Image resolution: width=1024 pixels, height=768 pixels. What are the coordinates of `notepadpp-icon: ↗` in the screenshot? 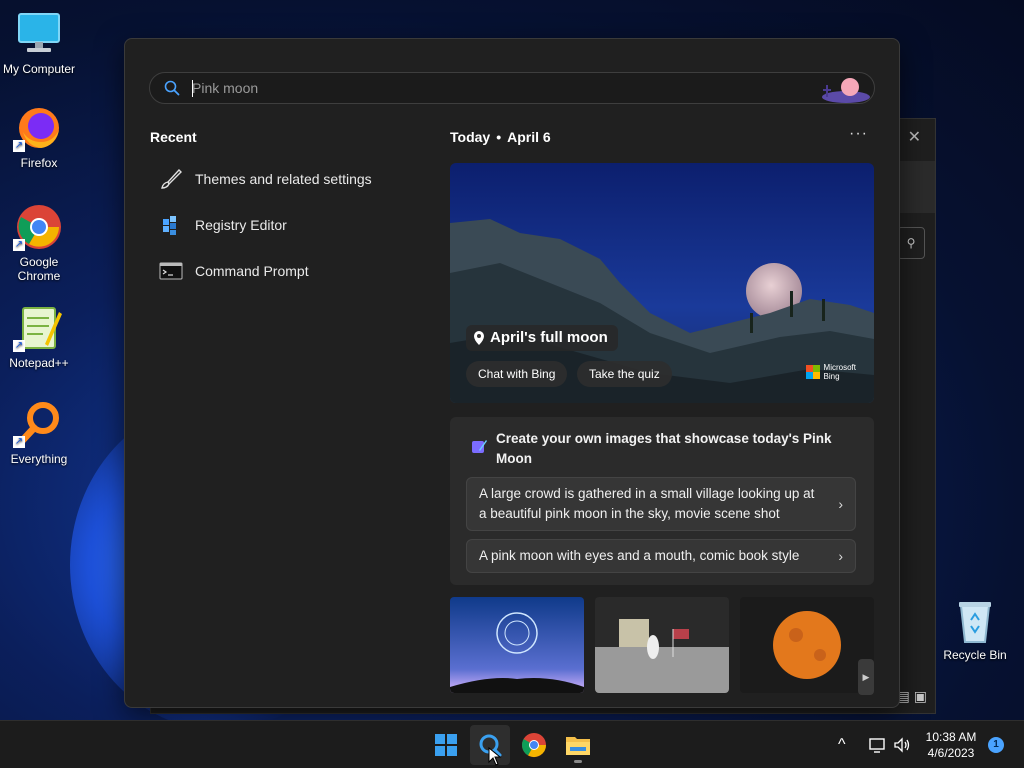 It's located at (38, 328).